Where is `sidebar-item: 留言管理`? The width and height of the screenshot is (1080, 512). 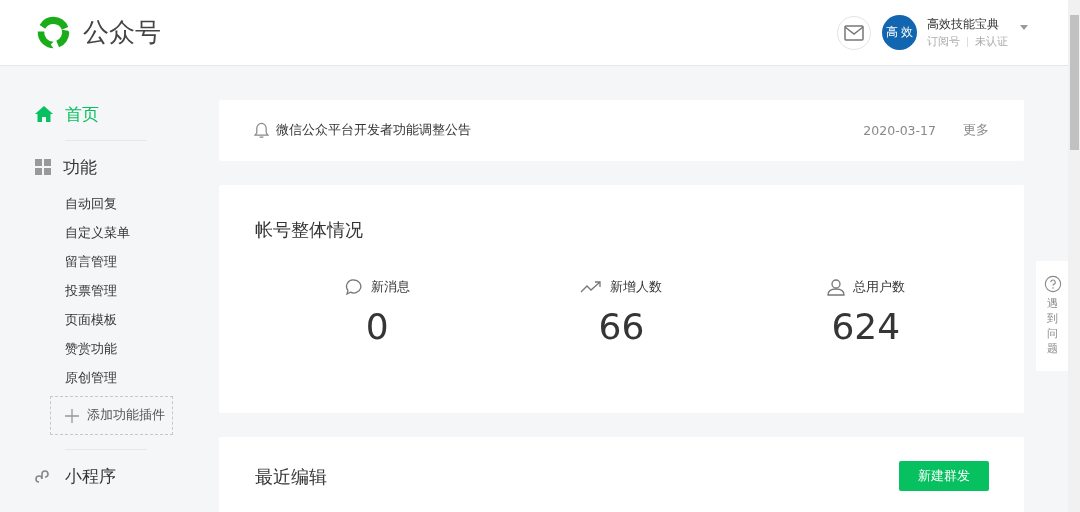
sidebar-item: 留言管理 is located at coordinates (76, 261).